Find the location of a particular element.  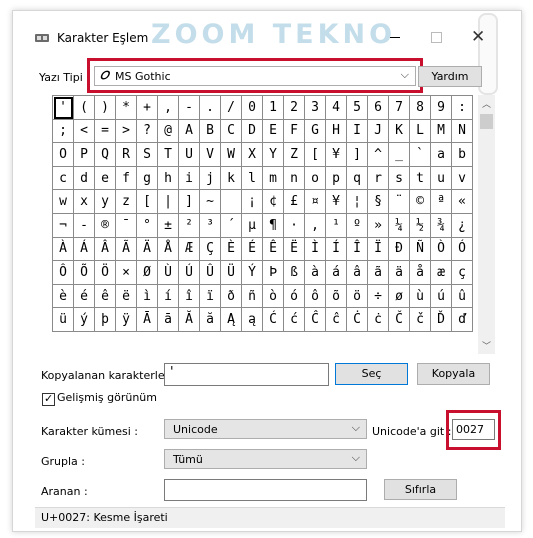

character-cell: D is located at coordinates (252, 131).